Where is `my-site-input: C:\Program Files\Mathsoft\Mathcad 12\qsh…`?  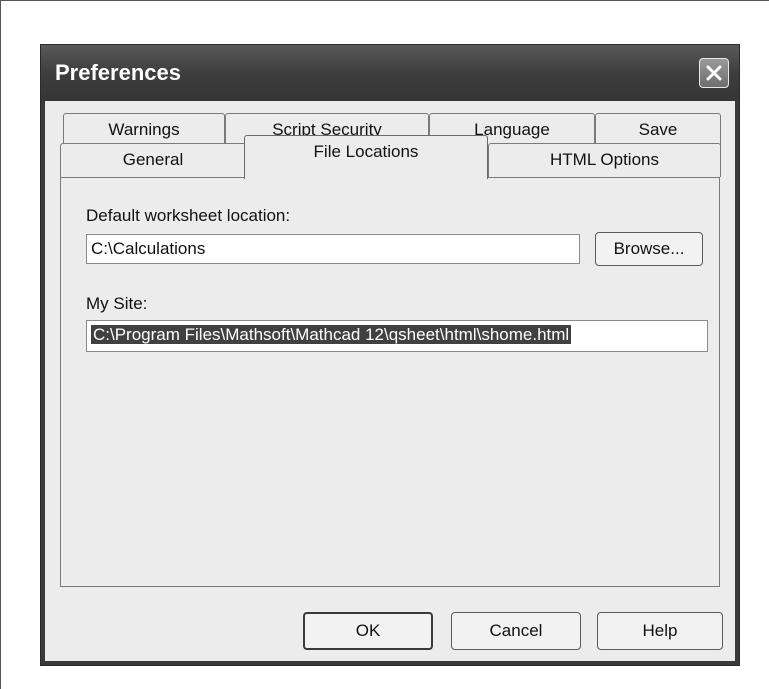
my-site-input: C:\Program Files\Mathsoft\Mathcad 12\qsh… is located at coordinates (397, 336).